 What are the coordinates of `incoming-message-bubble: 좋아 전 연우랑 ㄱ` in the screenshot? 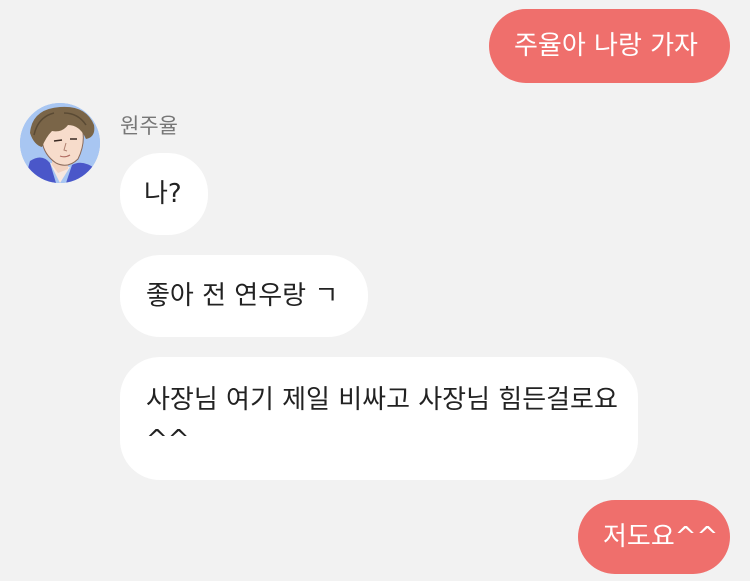 It's located at (244, 296).